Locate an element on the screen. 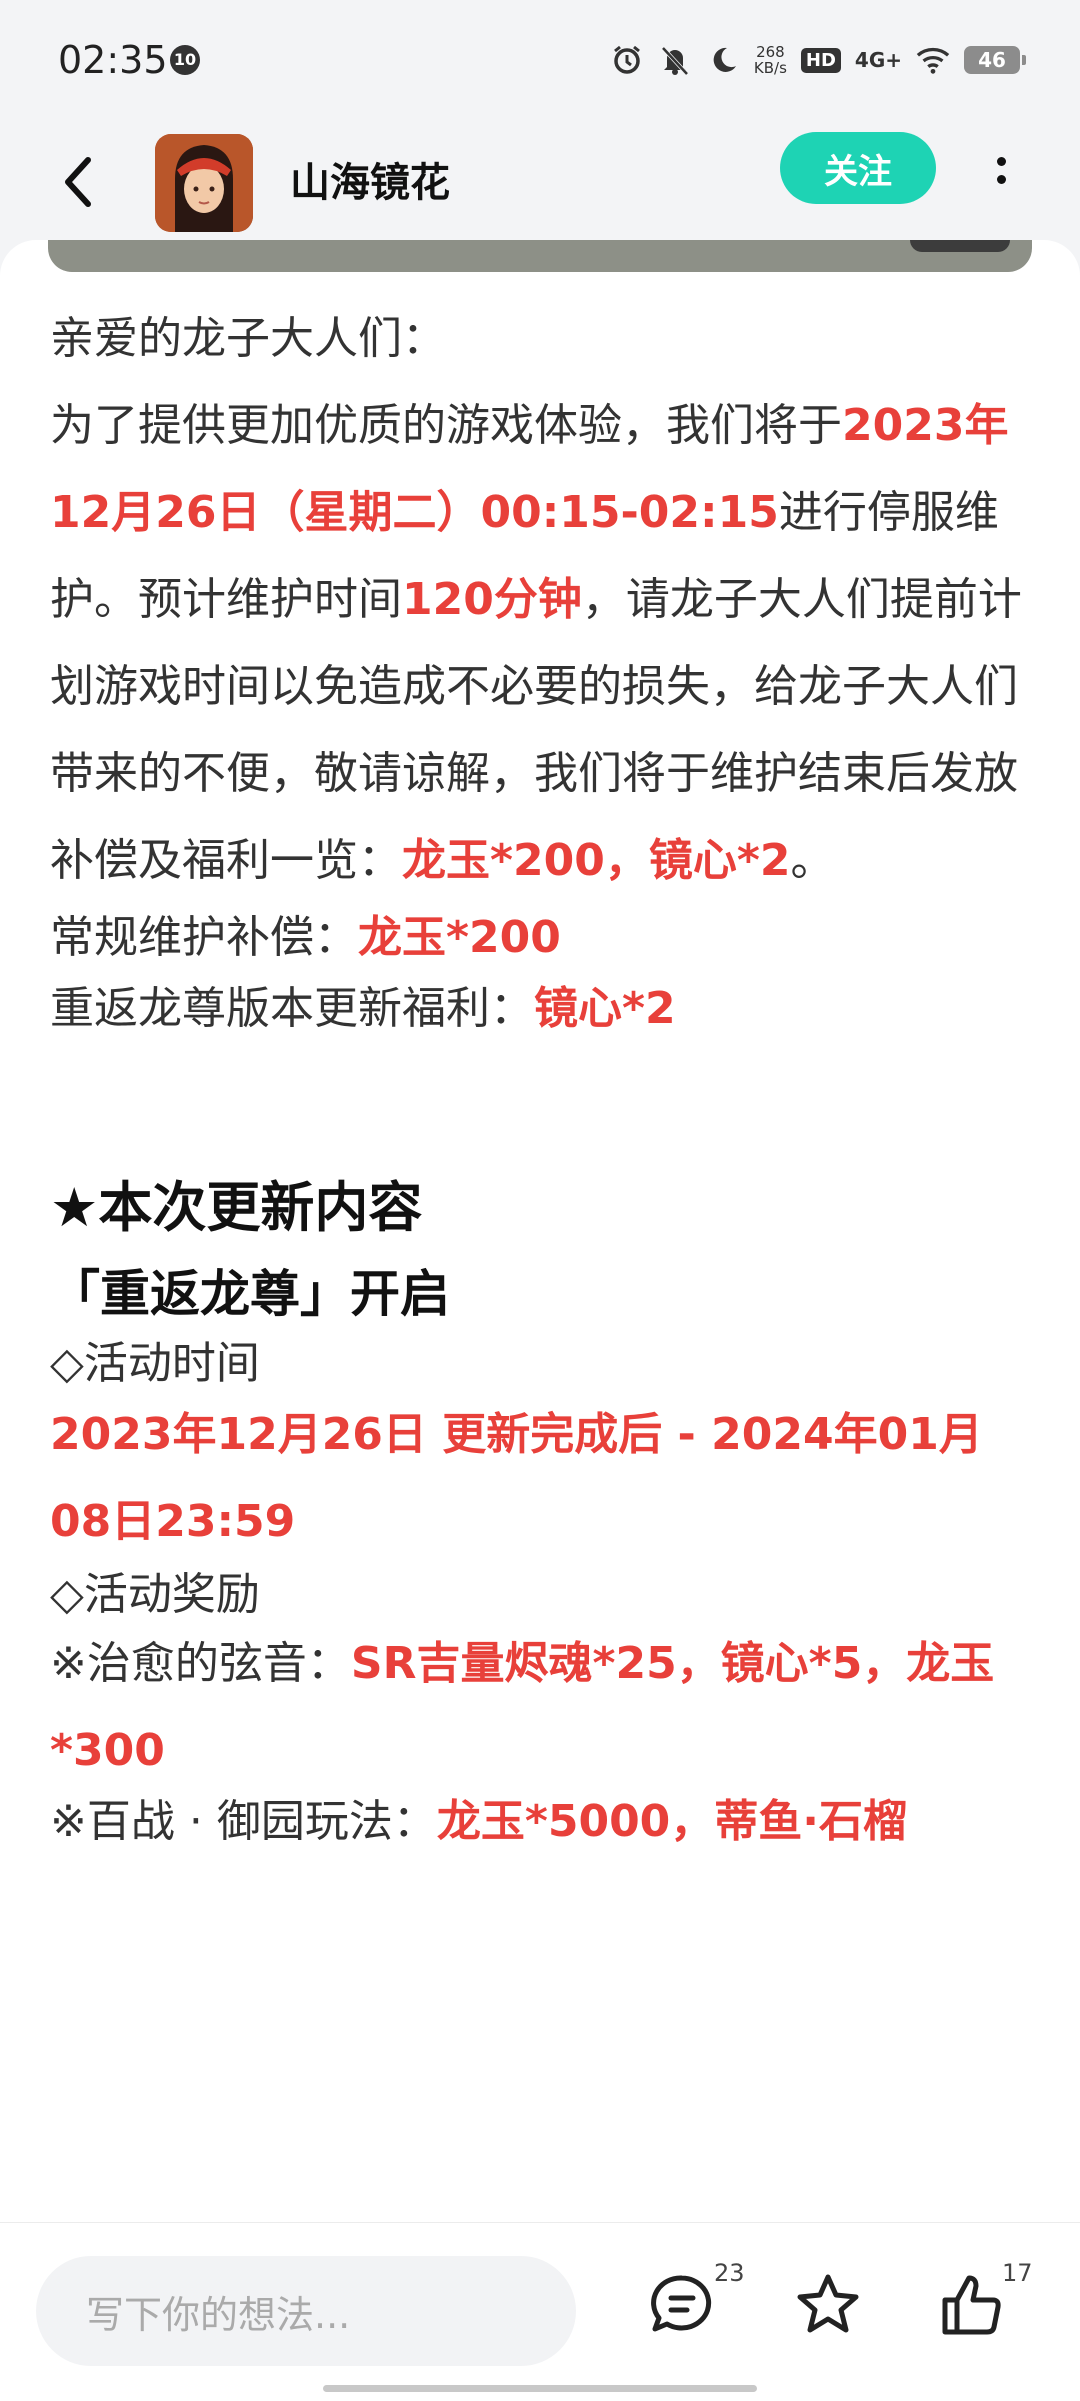 Image resolution: width=1080 pixels, height=2401 pixels. wifi-icon is located at coordinates (933, 60).